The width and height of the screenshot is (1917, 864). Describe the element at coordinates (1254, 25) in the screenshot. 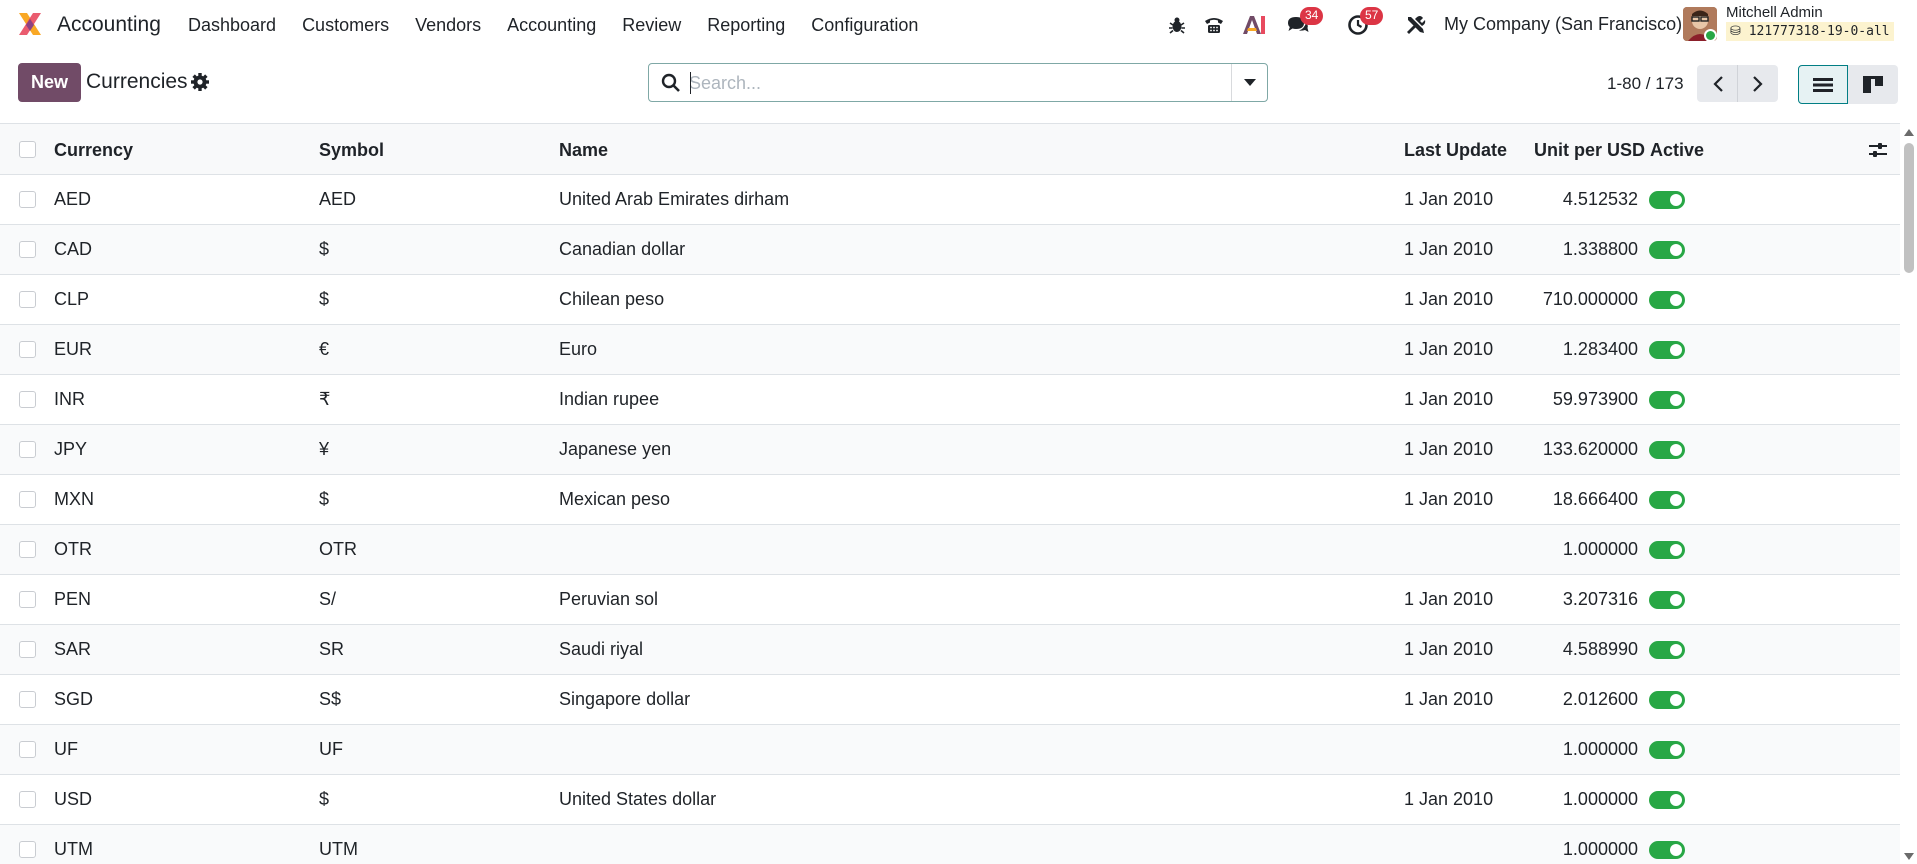

I see `ai-icon` at that location.